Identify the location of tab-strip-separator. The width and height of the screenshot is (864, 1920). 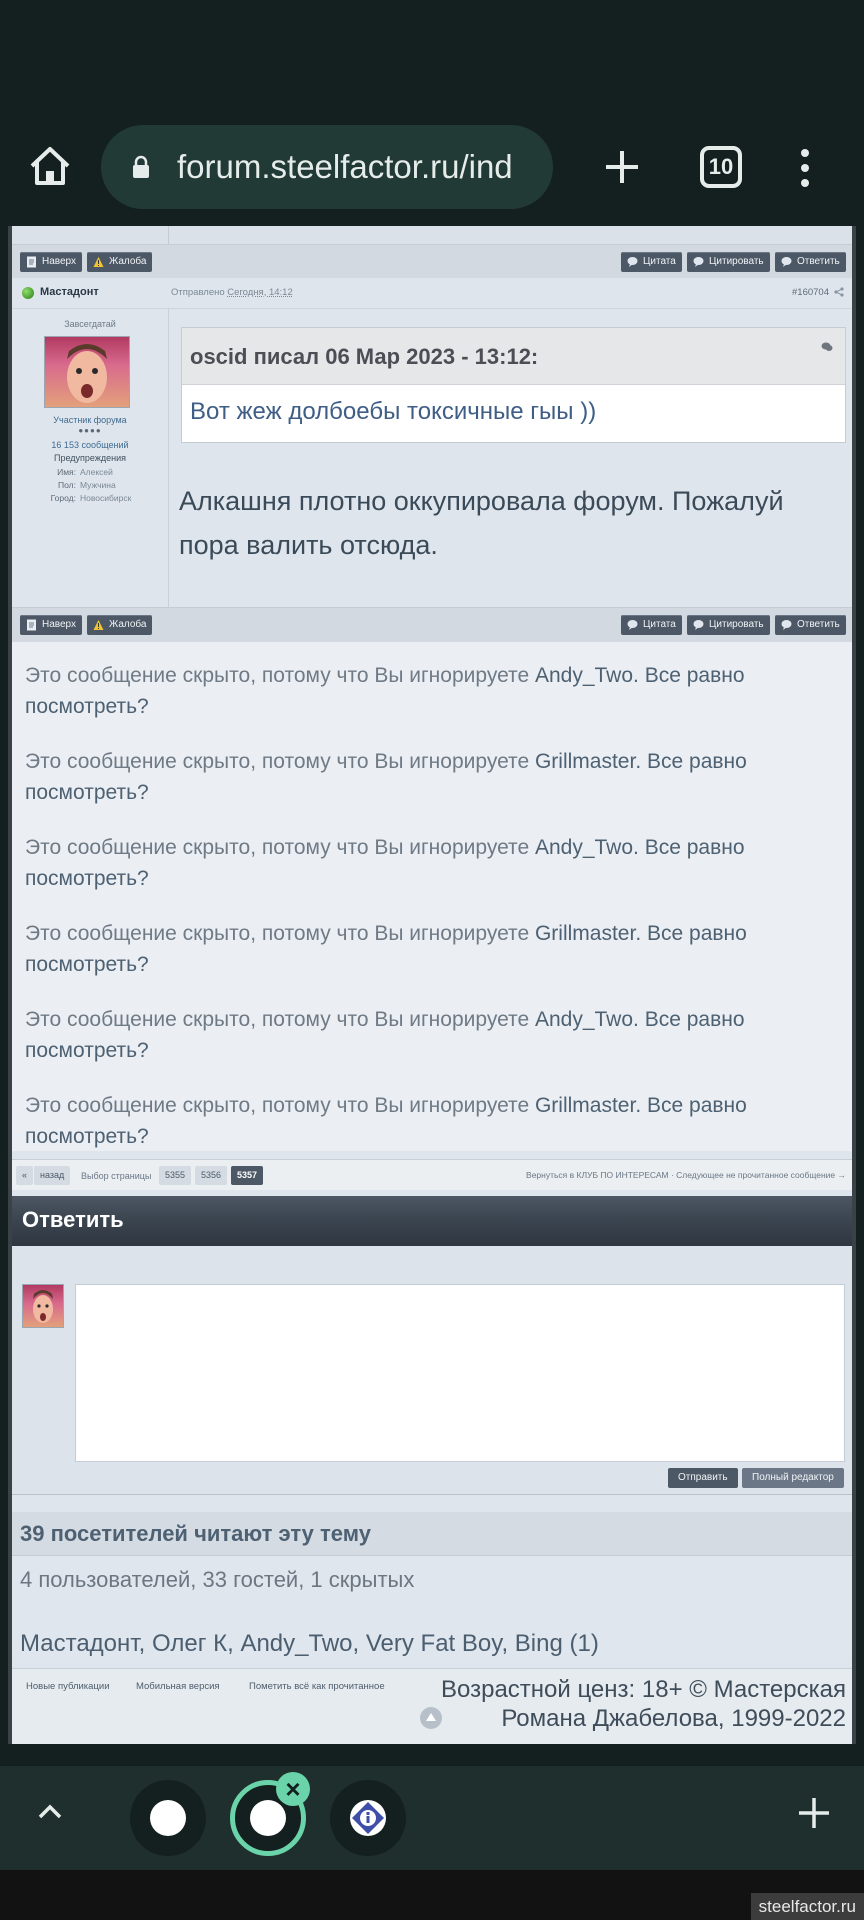
(432, 1755).